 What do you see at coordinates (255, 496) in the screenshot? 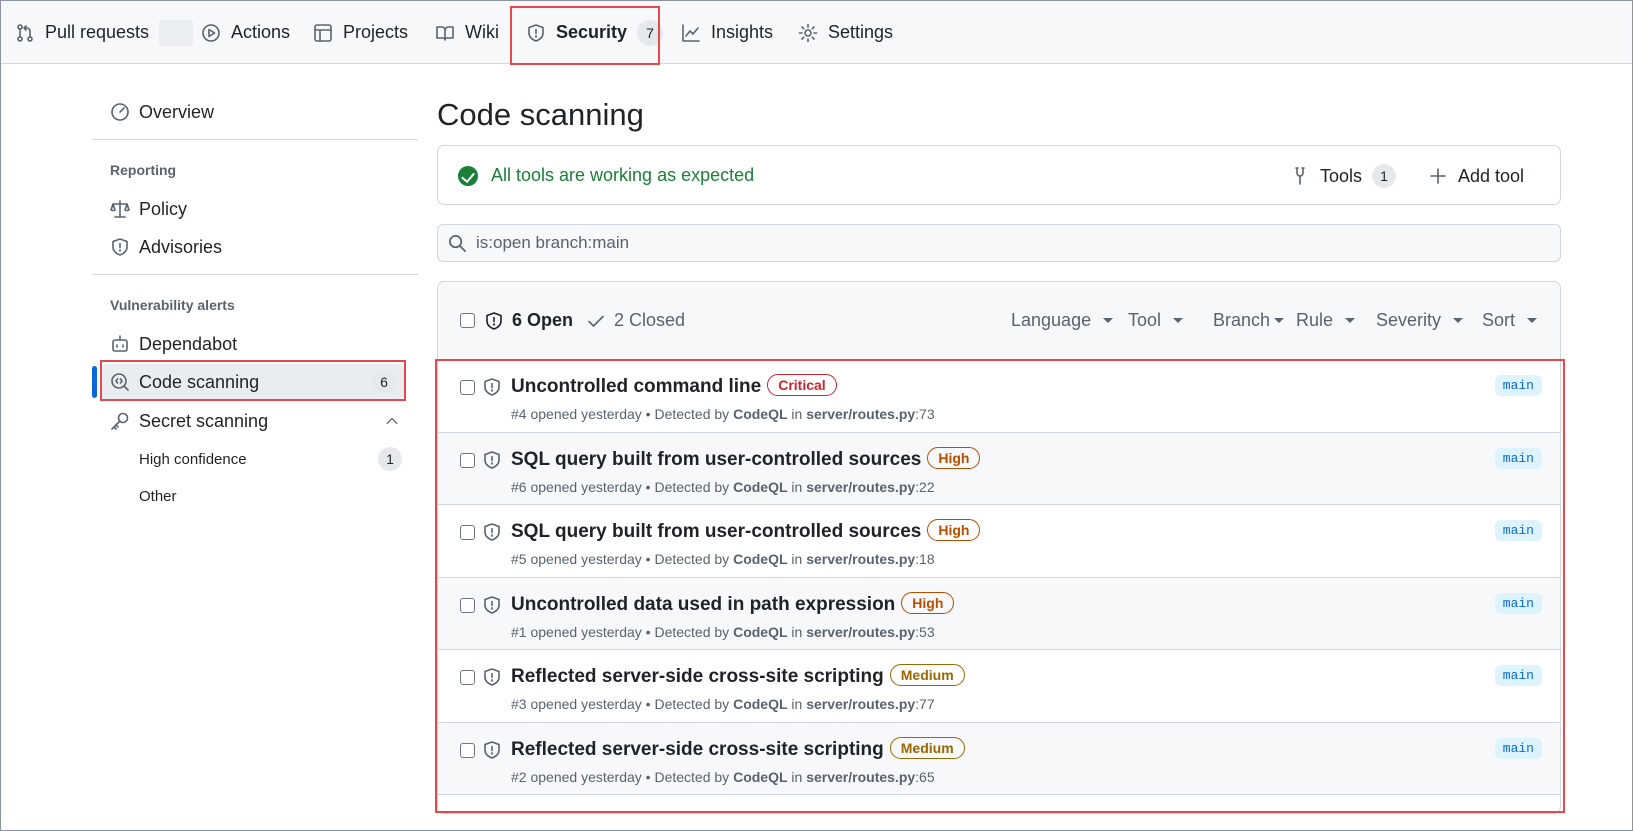
I see `sidebar-item-other: Other` at bounding box center [255, 496].